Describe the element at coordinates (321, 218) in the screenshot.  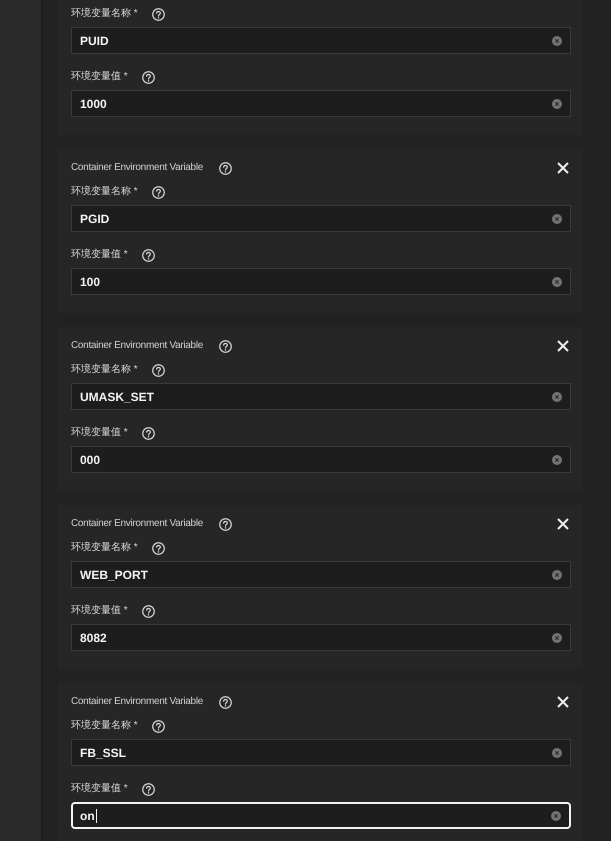
I see `text-input-field: PGID` at that location.